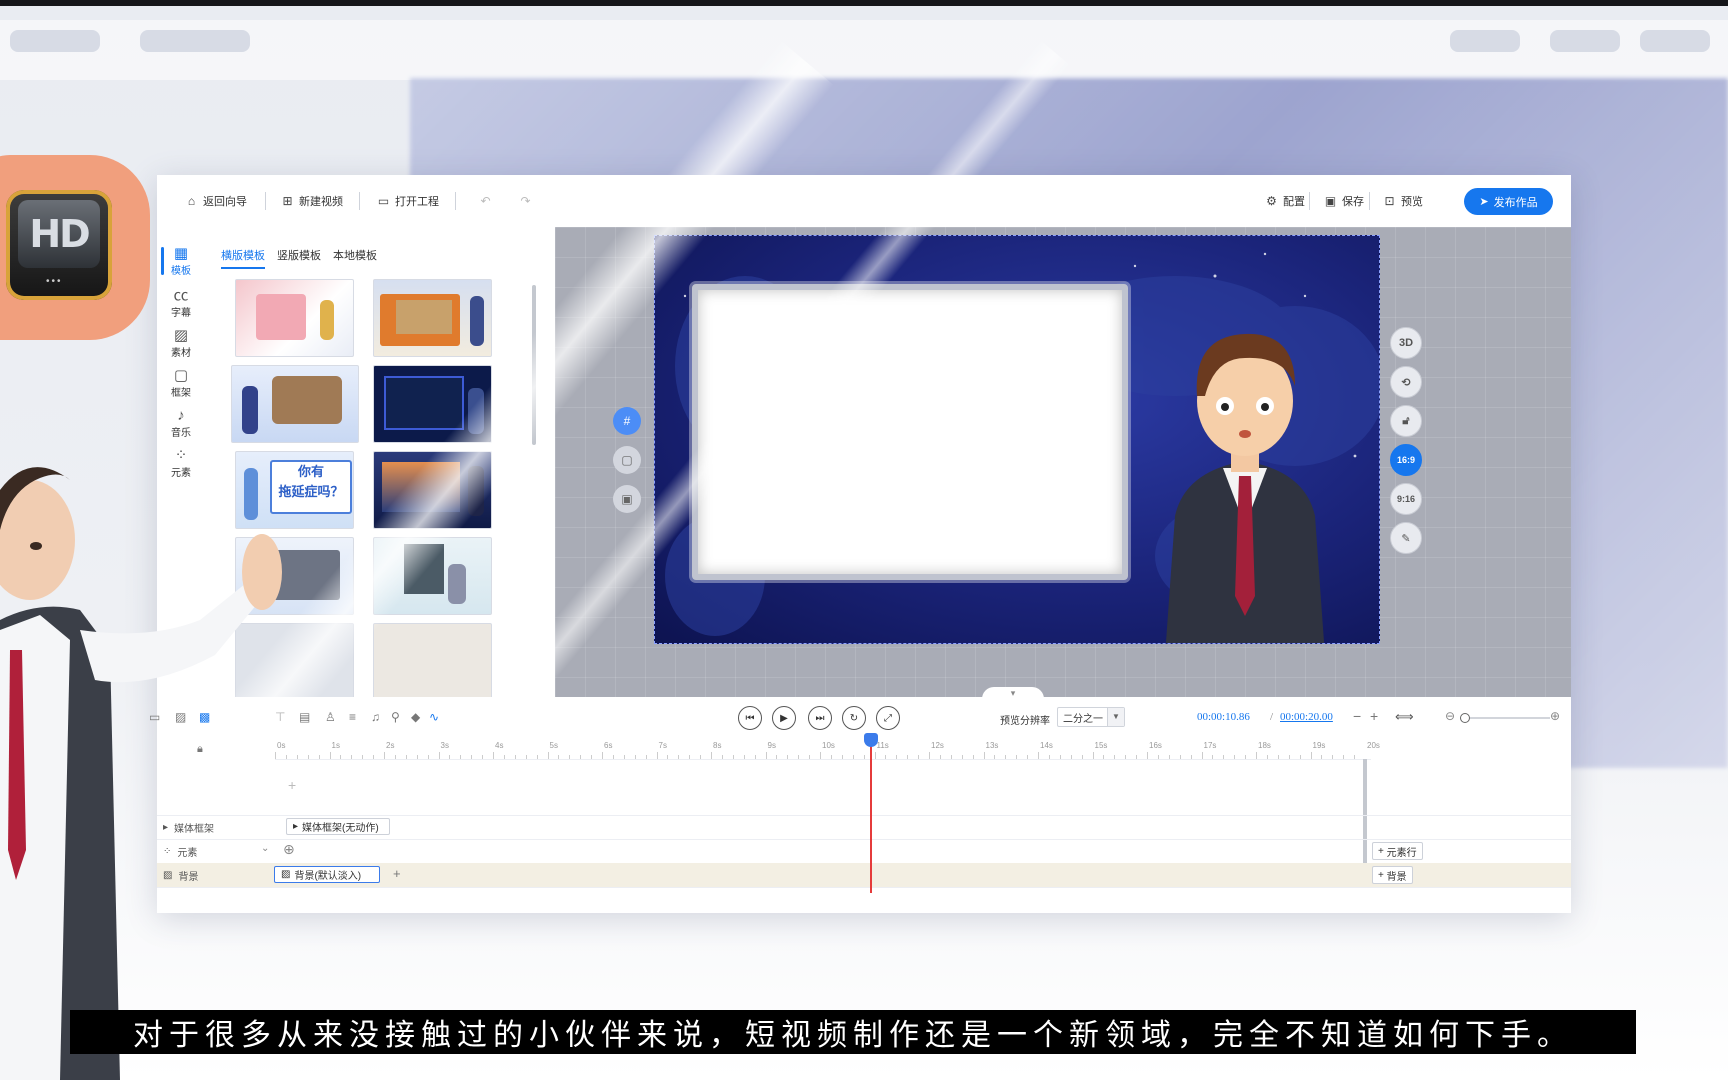  I want to click on drop-tool-icon: ◆, so click(415, 717).